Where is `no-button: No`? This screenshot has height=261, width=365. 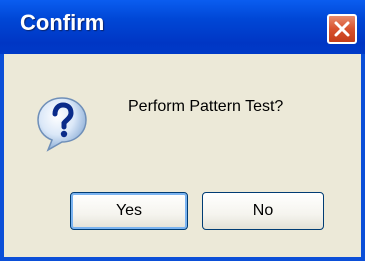
no-button: No is located at coordinates (263, 211).